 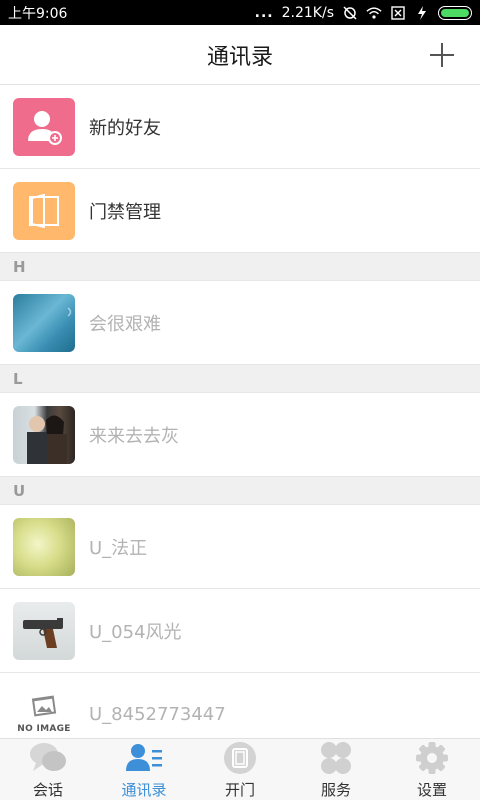 What do you see at coordinates (239, 790) in the screenshot?
I see `tab-label: 开门` at bounding box center [239, 790].